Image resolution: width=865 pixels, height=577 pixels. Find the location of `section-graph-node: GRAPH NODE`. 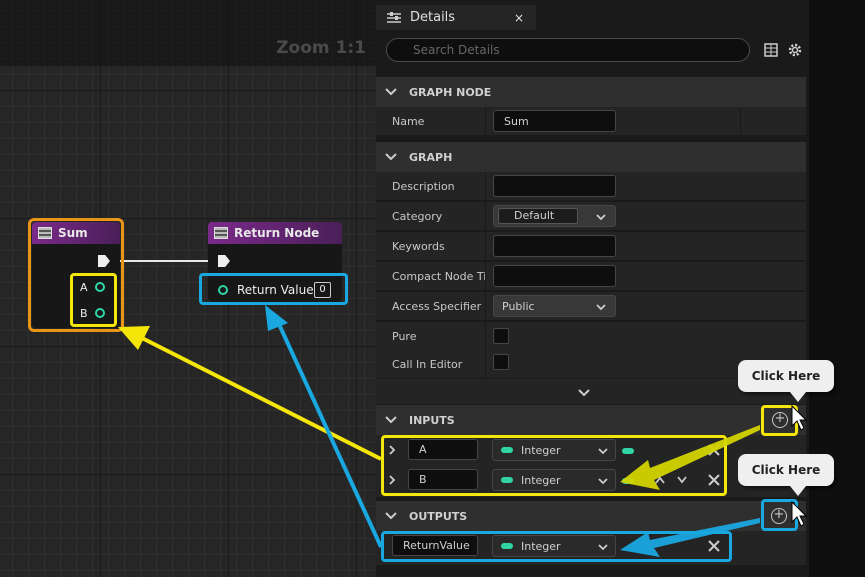

section-graph-node: GRAPH NODE is located at coordinates (591, 92).